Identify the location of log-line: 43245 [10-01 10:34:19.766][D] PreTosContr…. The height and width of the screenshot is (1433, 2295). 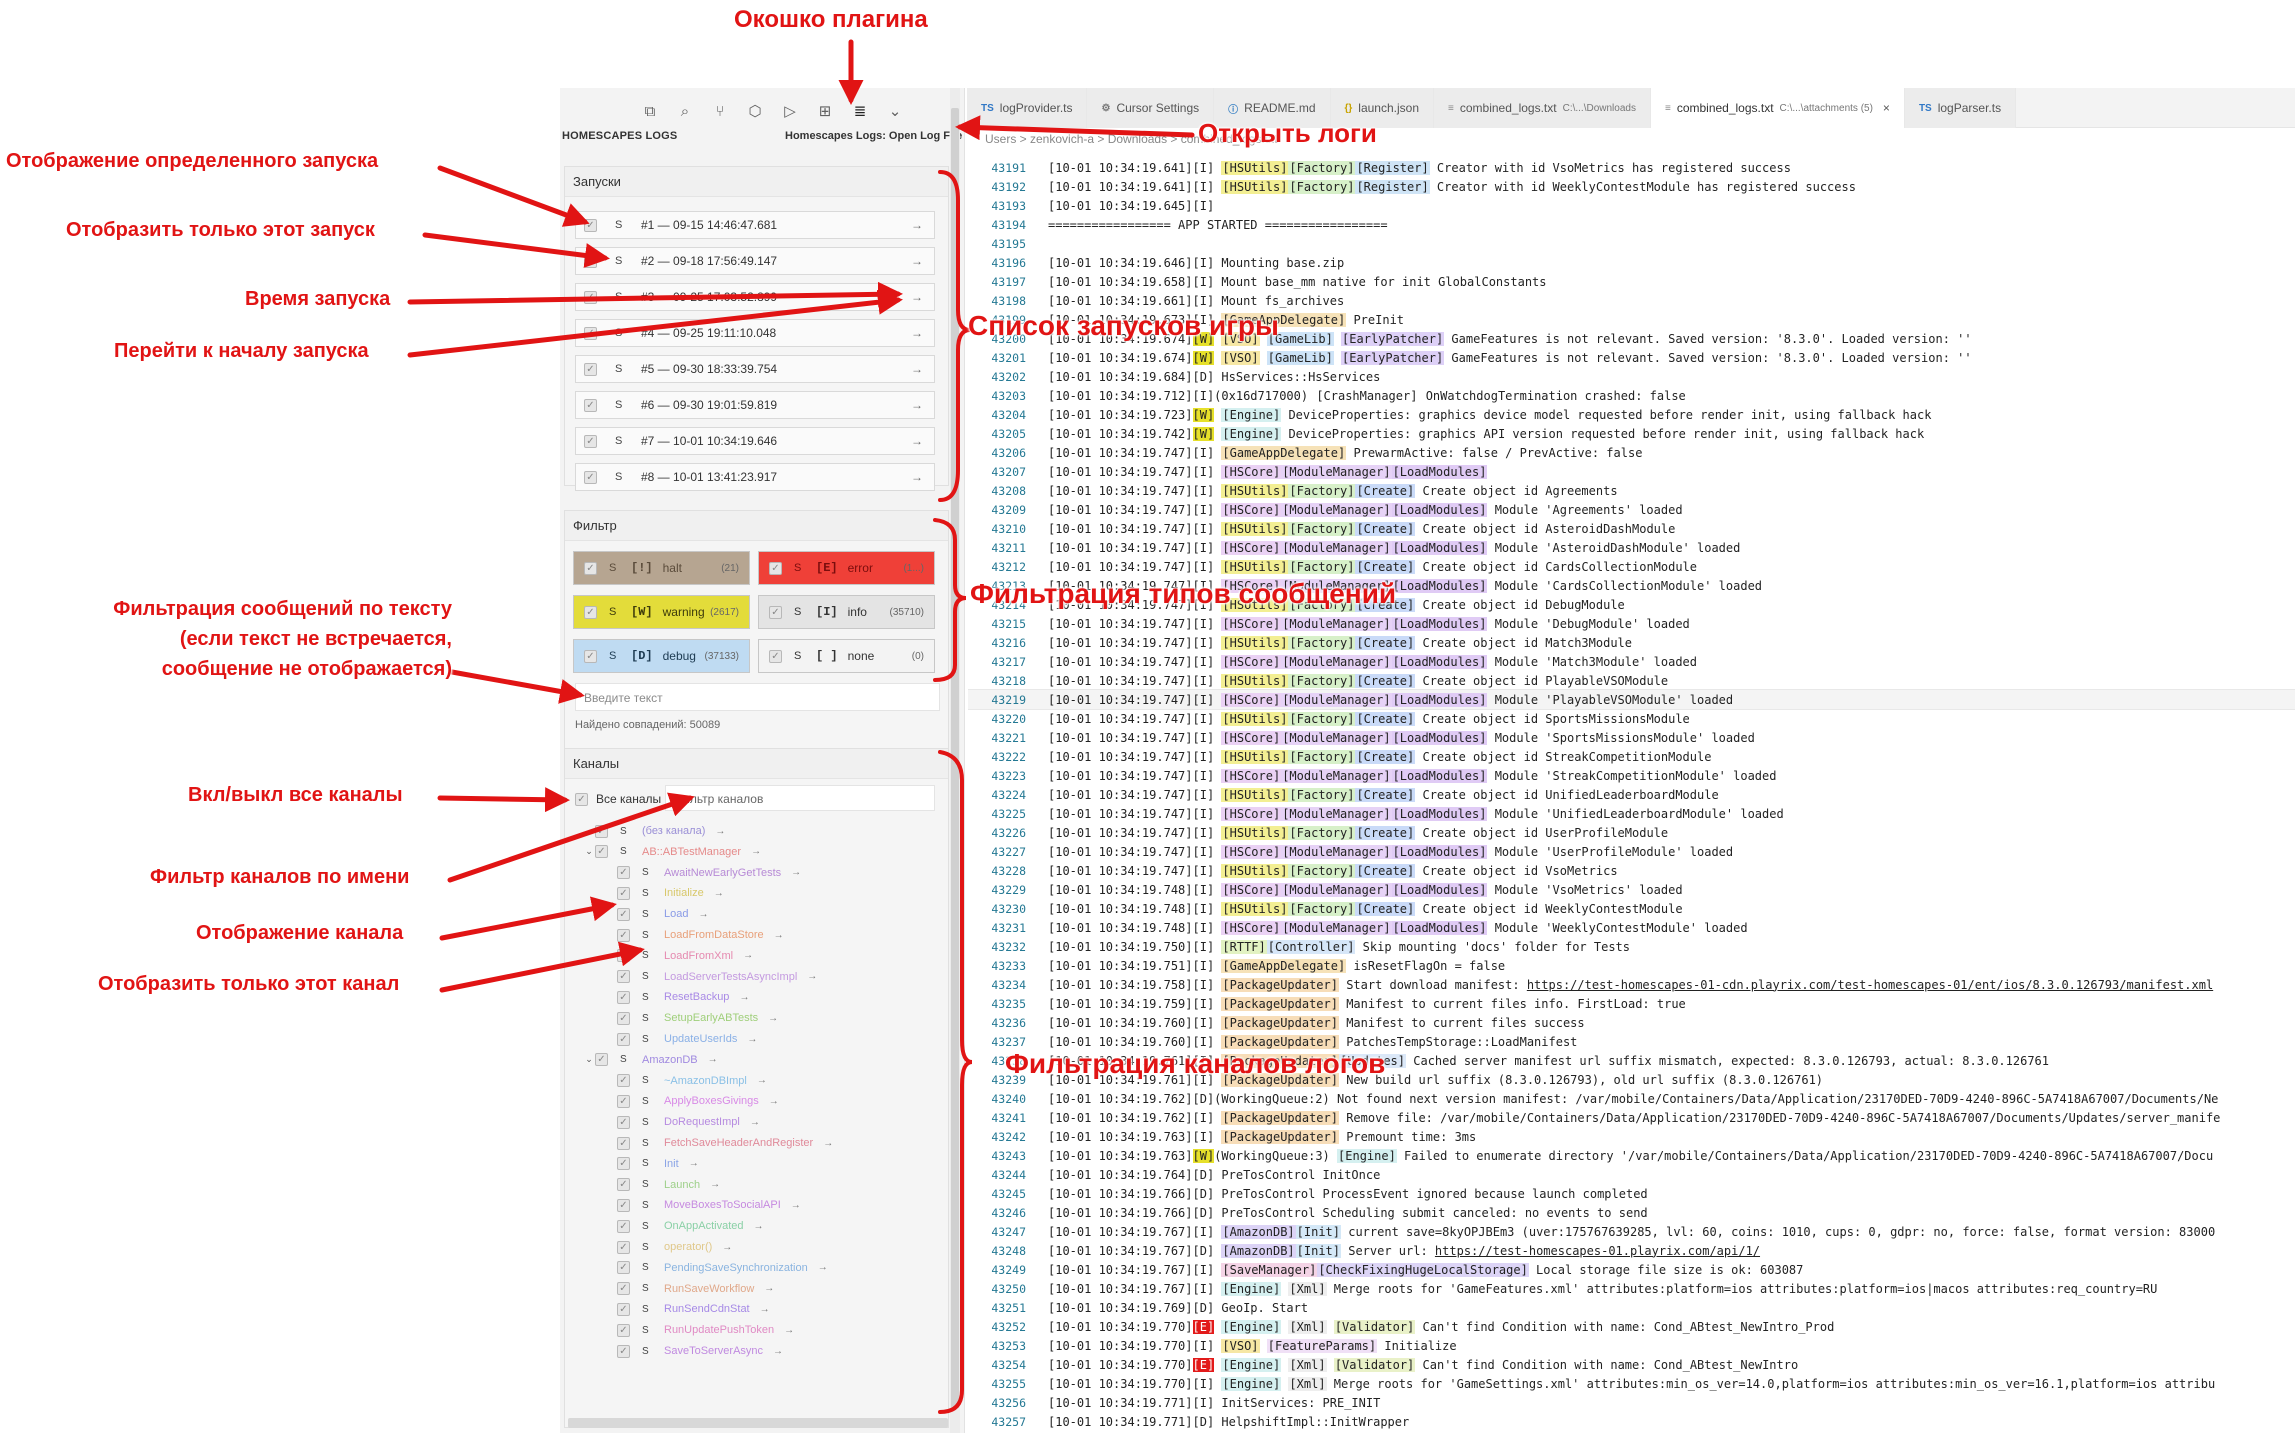
(1631, 1193).